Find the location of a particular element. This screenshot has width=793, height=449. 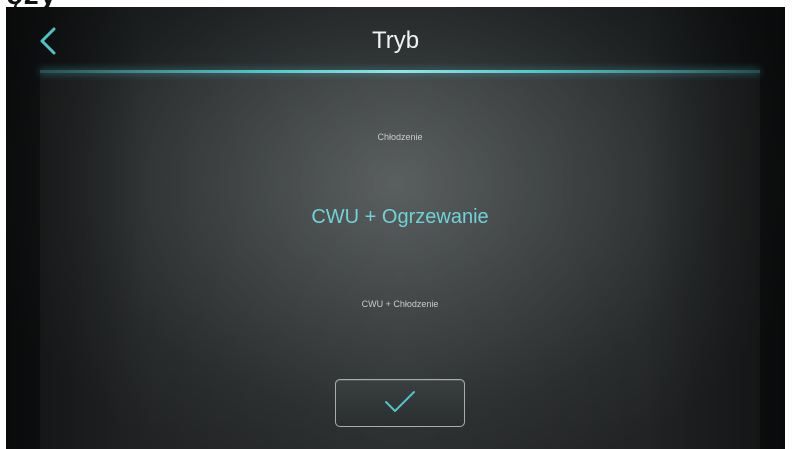

confirm-button is located at coordinates (400, 403).